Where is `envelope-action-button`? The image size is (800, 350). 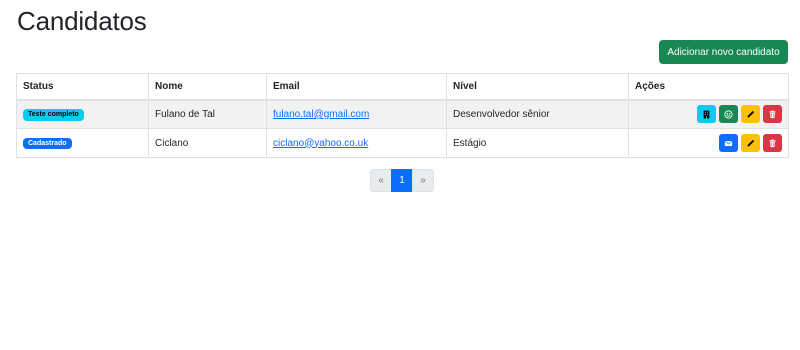
envelope-action-button is located at coordinates (728, 143).